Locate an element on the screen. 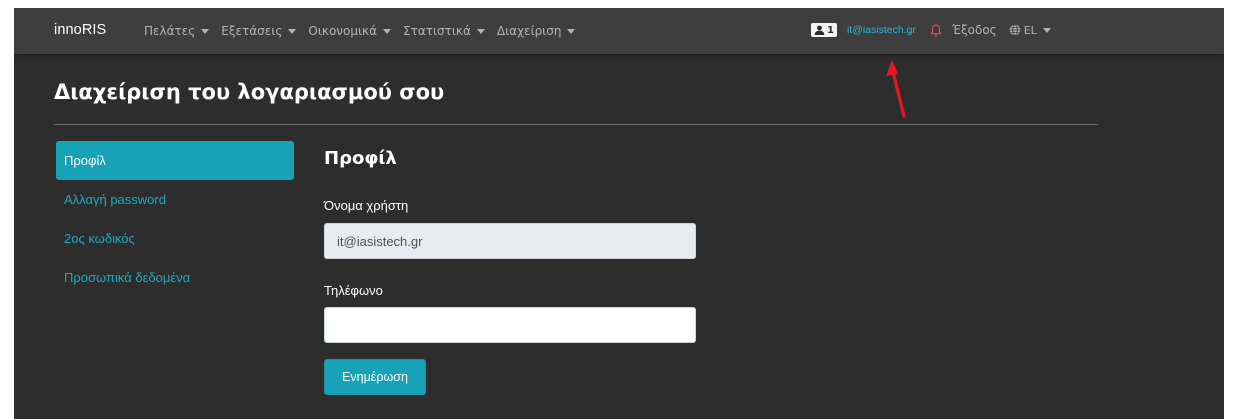  page-title: Διαχείριση του λογαριασμού σου is located at coordinates (249, 92).